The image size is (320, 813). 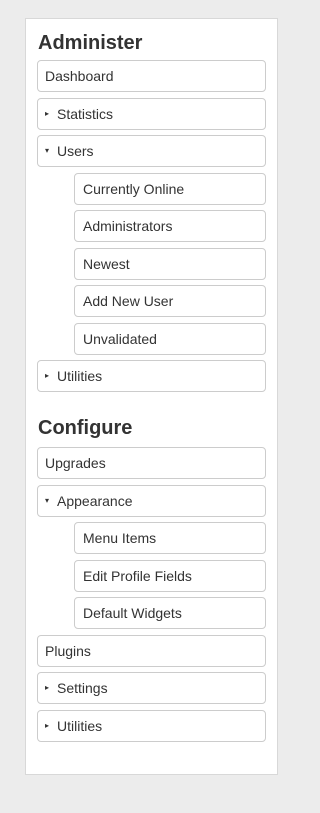 I want to click on submenu-item-label: Add New User, so click(x=128, y=301).